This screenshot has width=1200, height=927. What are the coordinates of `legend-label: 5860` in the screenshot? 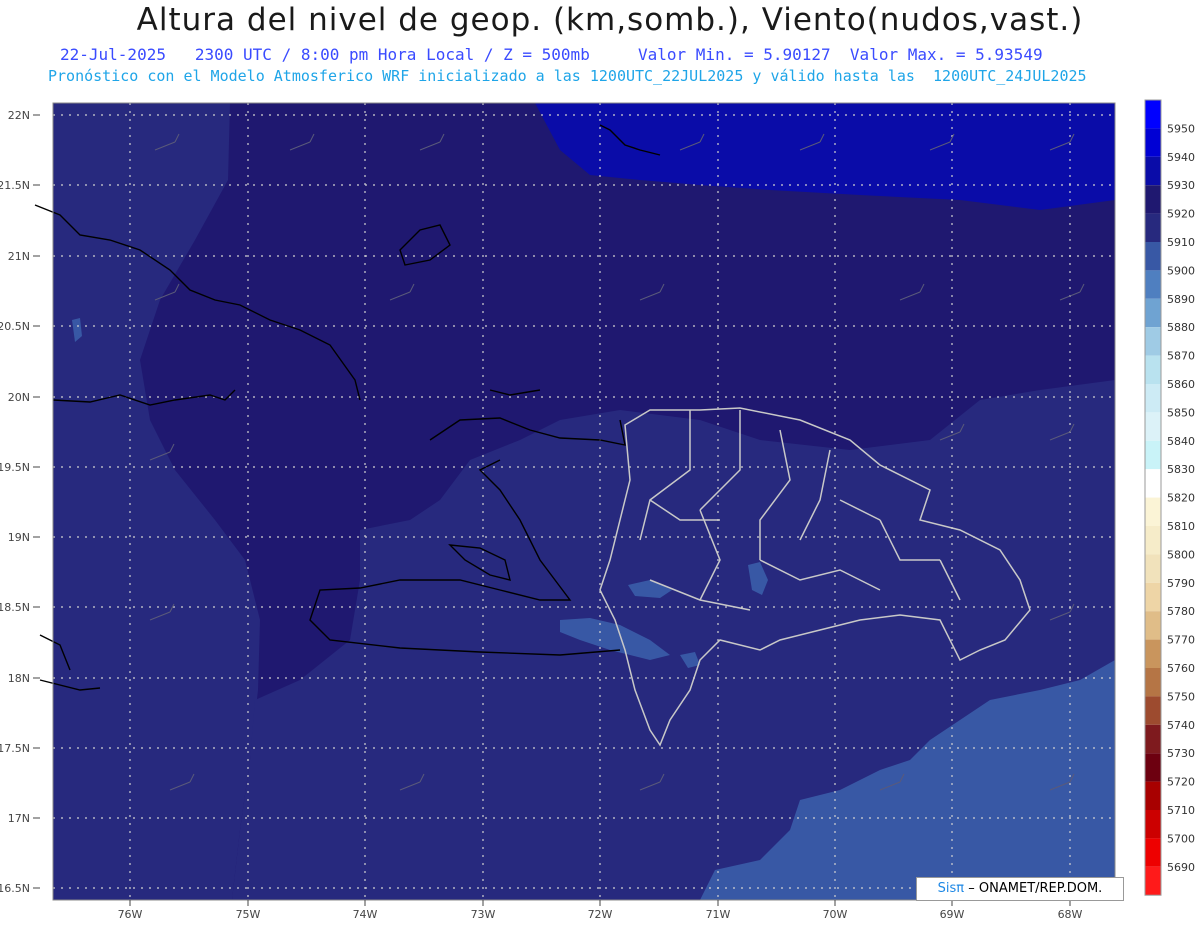 It's located at (1181, 384).